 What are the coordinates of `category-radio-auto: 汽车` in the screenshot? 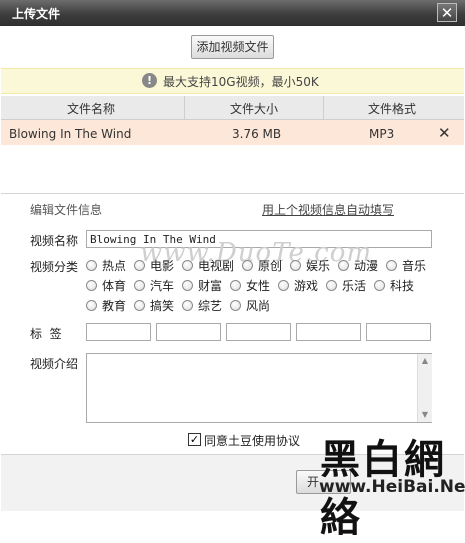 It's located at (154, 285).